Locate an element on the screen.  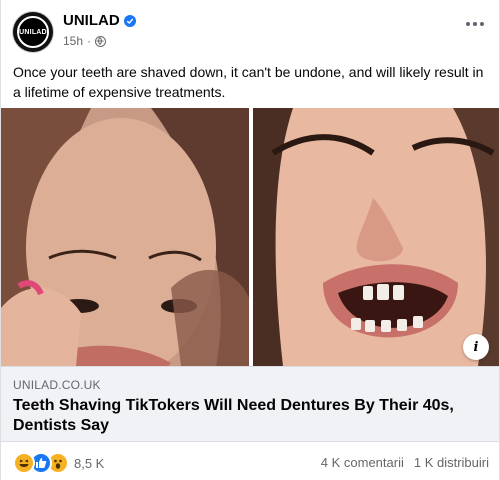
post-time: 15h is located at coordinates (73, 41).